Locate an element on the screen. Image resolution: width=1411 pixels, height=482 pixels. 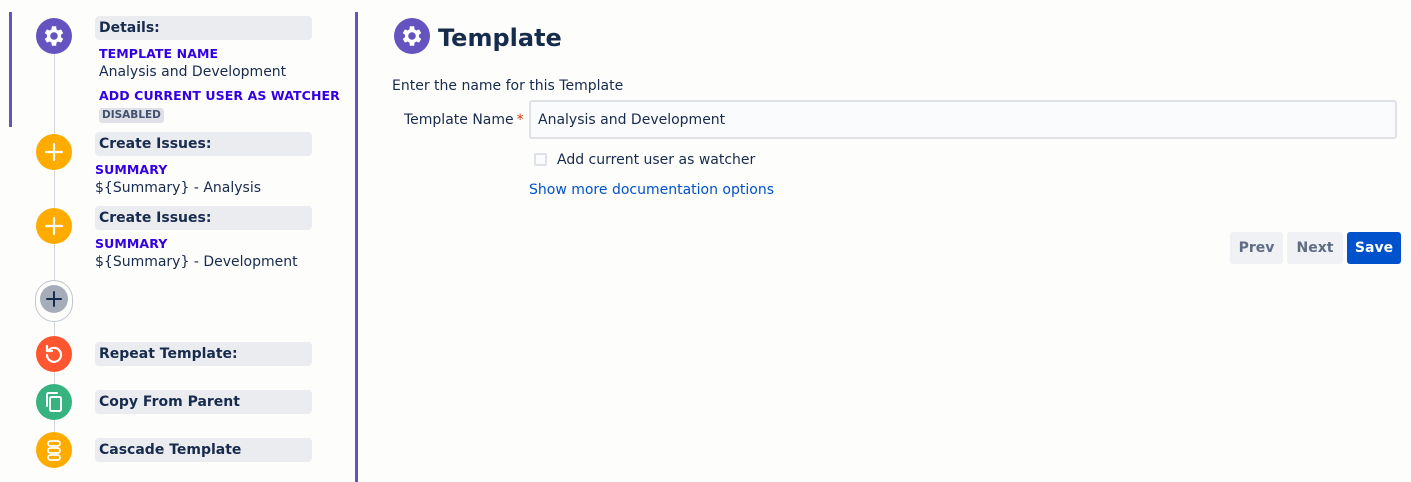
watcher-checkbox-label: Add current user as watcher is located at coordinates (656, 160).